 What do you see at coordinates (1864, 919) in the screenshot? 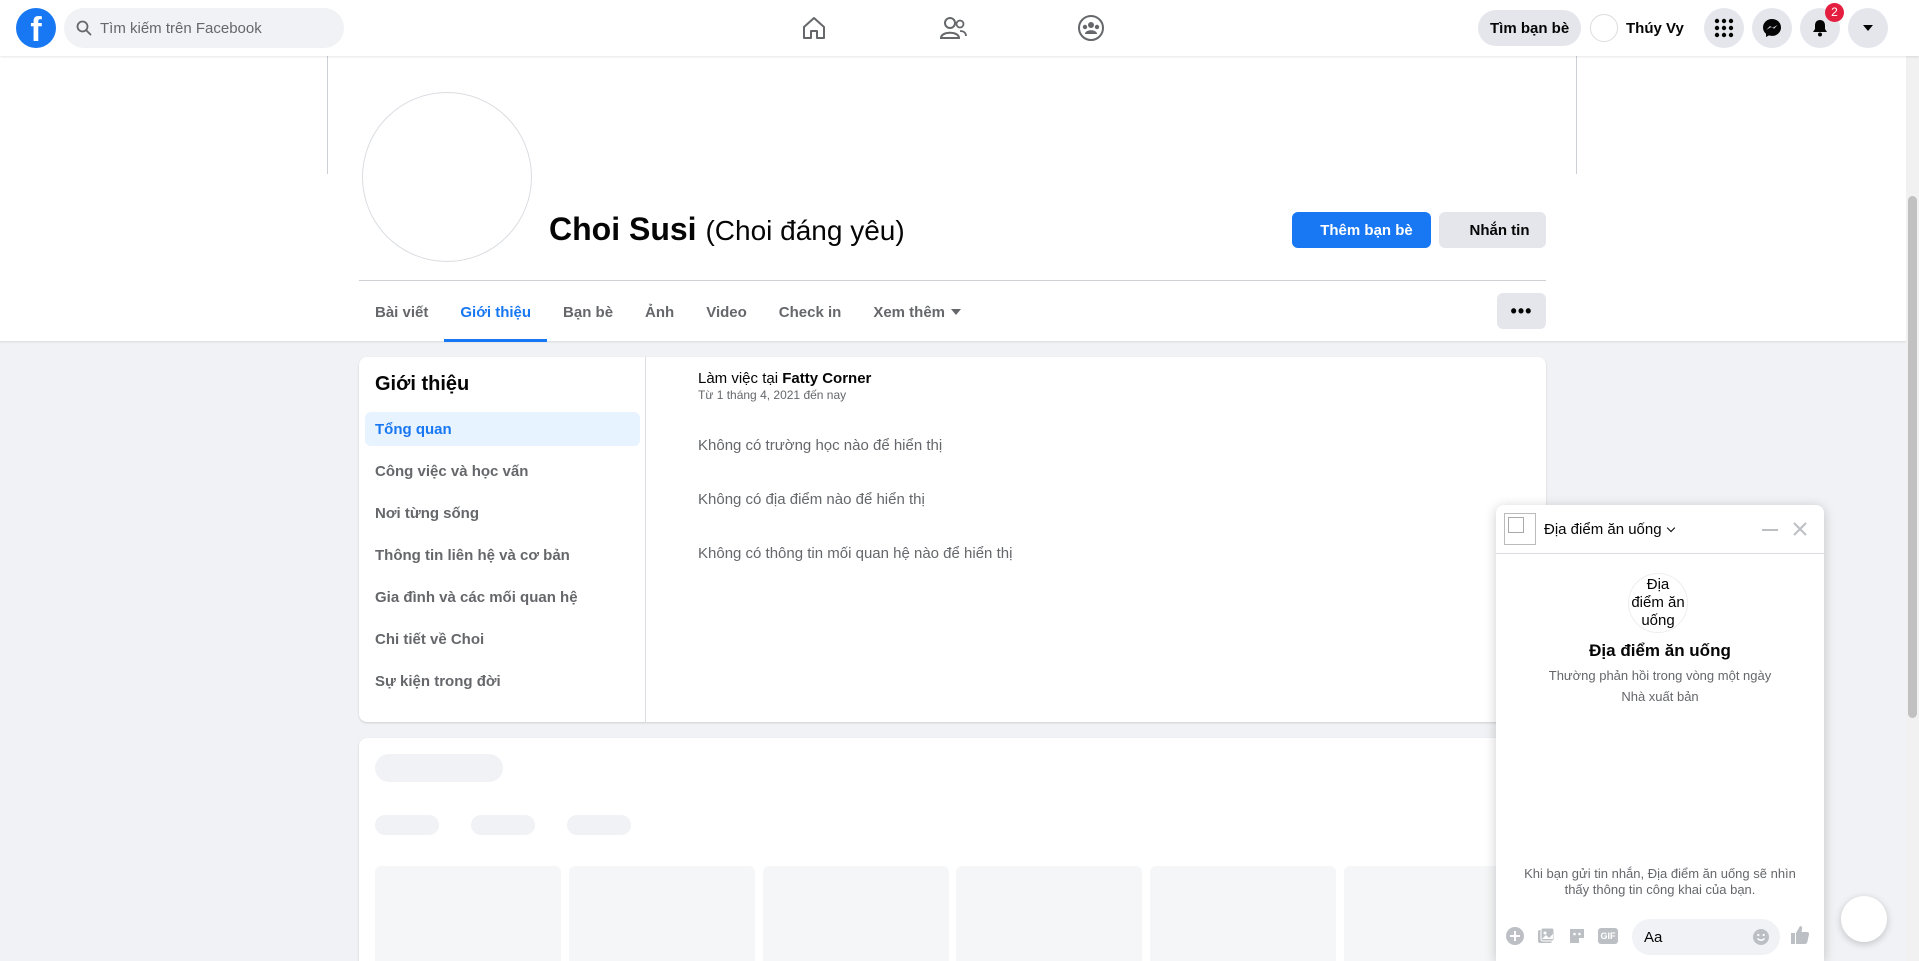
I see `new-message-button` at bounding box center [1864, 919].